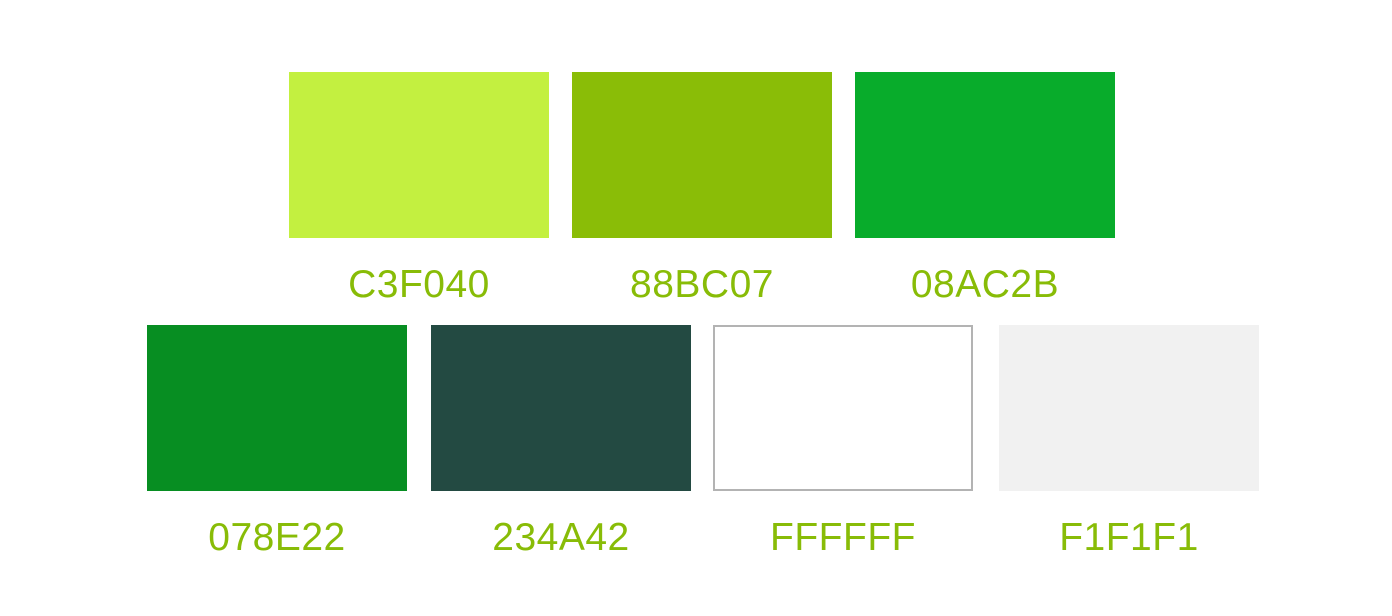 Image resolution: width=1392 pixels, height=616 pixels. What do you see at coordinates (985, 284) in the screenshot?
I see `swatch-hex-label: 08AC2B` at bounding box center [985, 284].